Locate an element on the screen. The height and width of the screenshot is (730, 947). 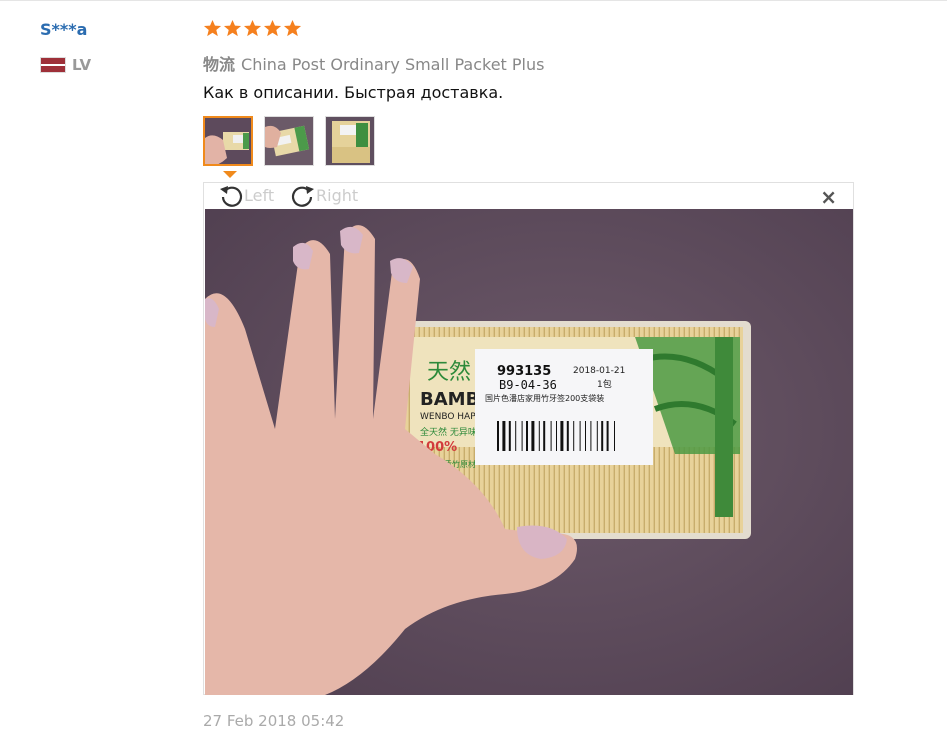
label-count-text: 1包 is located at coordinates (604, 384).